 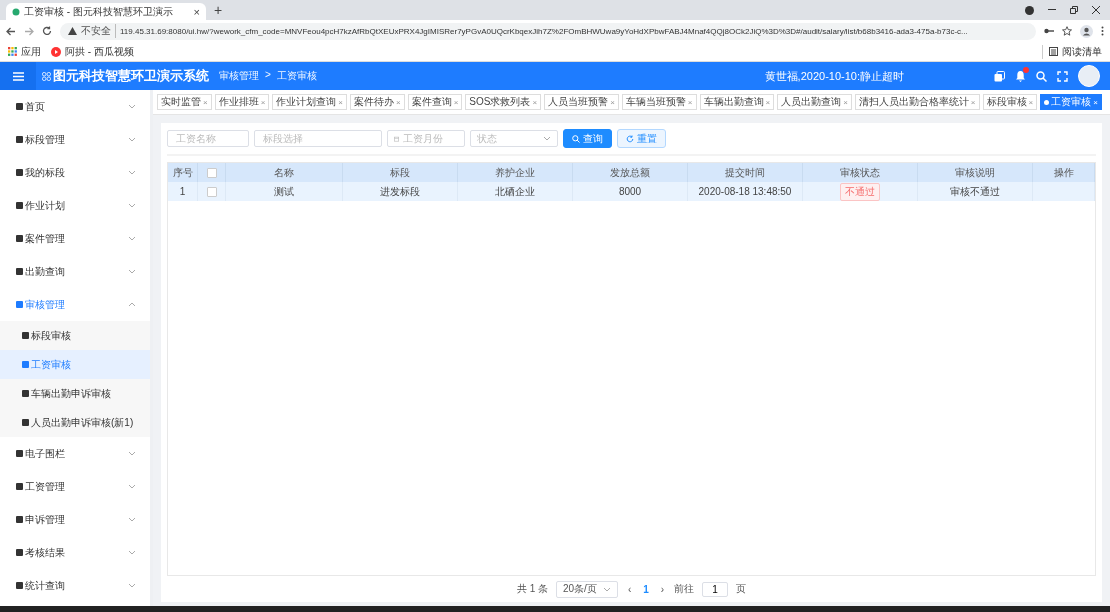 What do you see at coordinates (662, 589) in the screenshot?
I see `next-page-button: ›` at bounding box center [662, 589].